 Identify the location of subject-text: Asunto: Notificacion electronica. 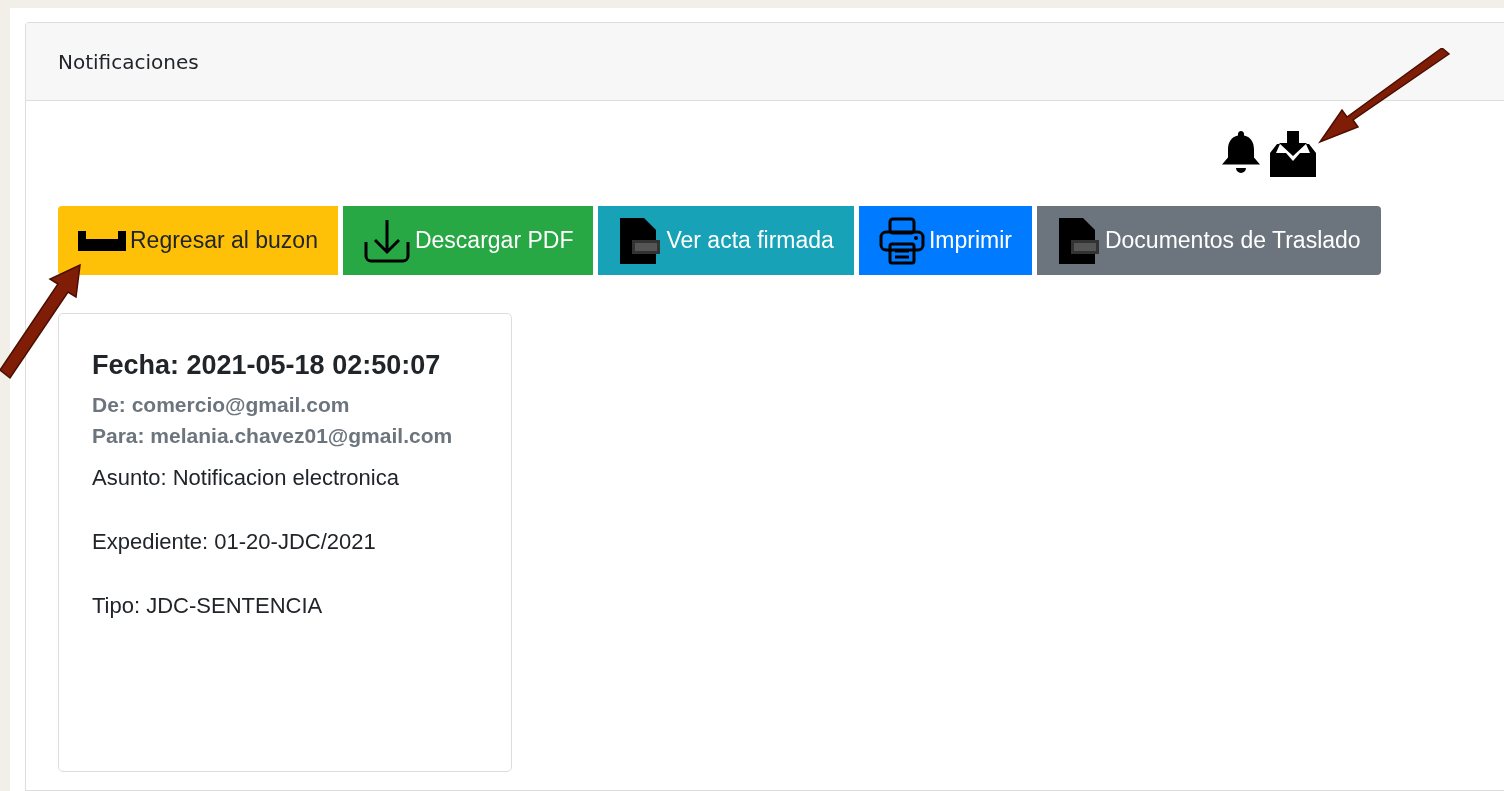
(246, 478).